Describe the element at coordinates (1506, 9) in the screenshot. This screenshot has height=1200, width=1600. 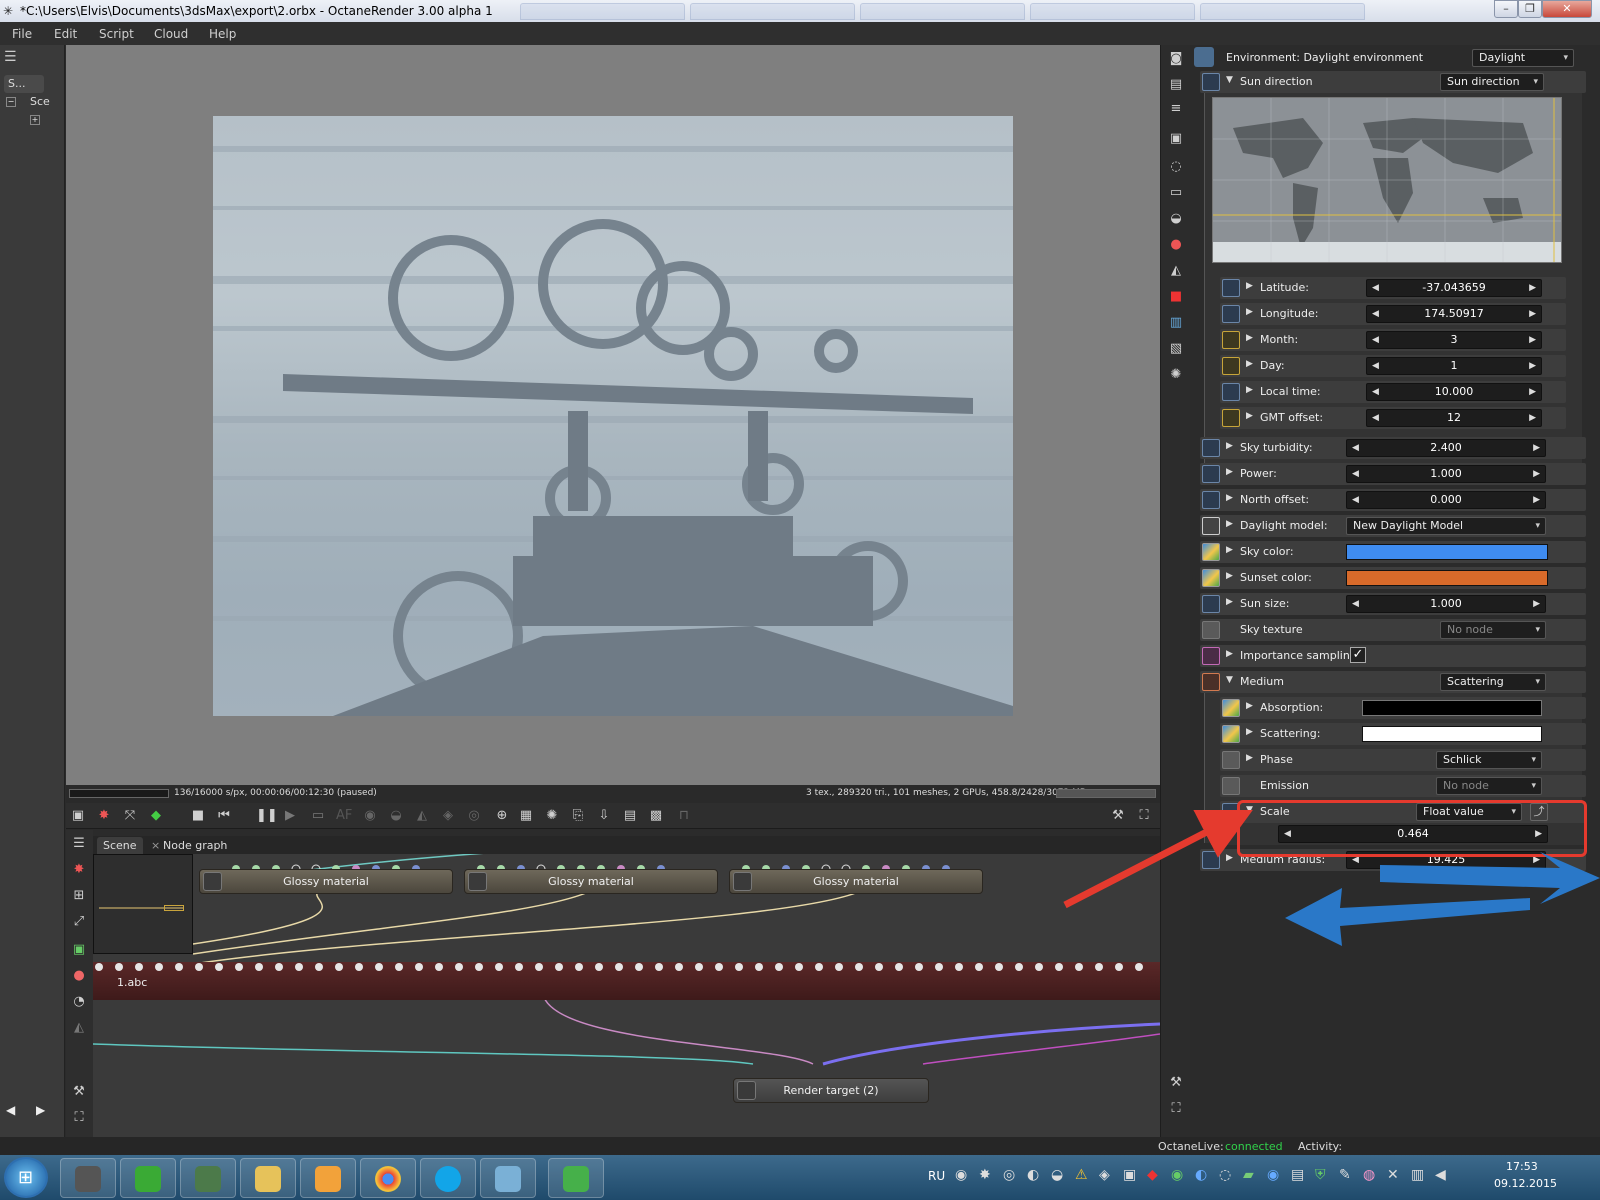
I see `minimize-button: –` at that location.